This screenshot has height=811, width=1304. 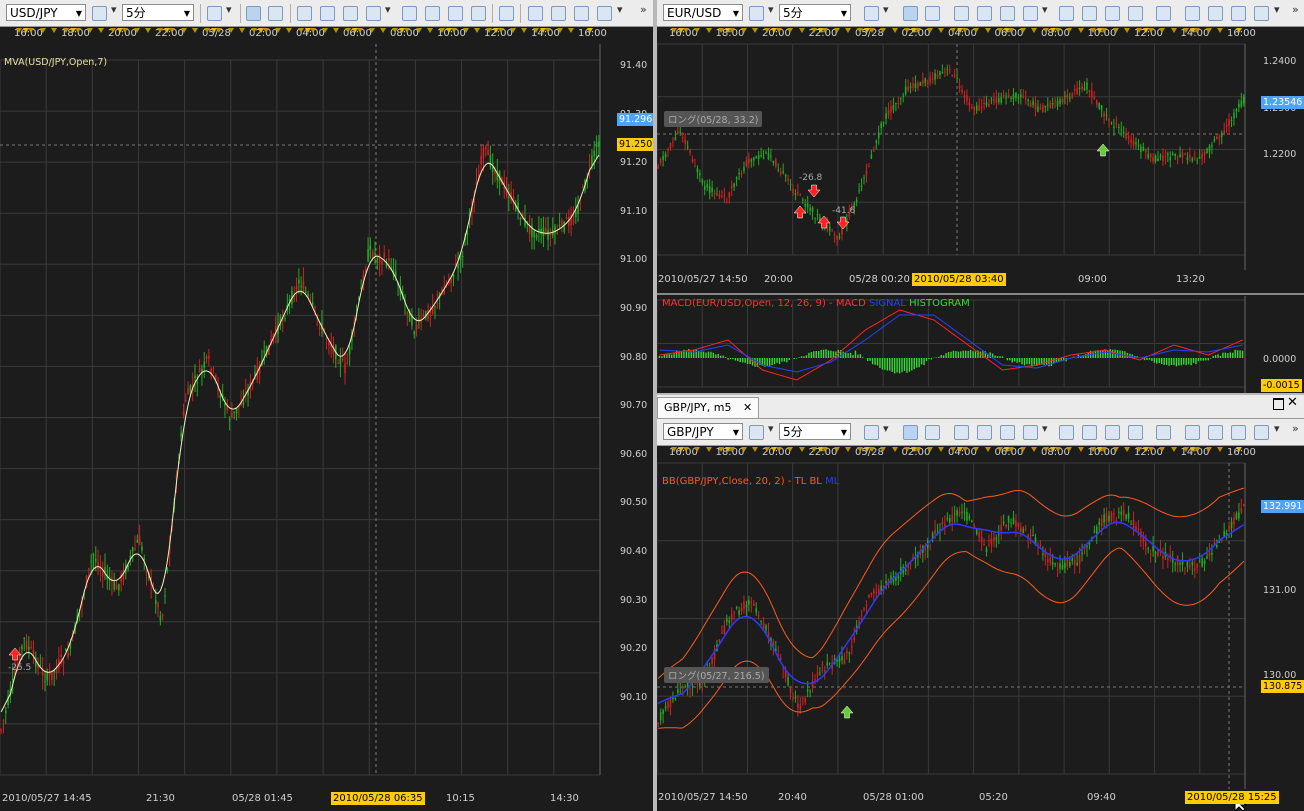 I want to click on time-axis-label: 05/28 01:45, so click(x=262, y=798).